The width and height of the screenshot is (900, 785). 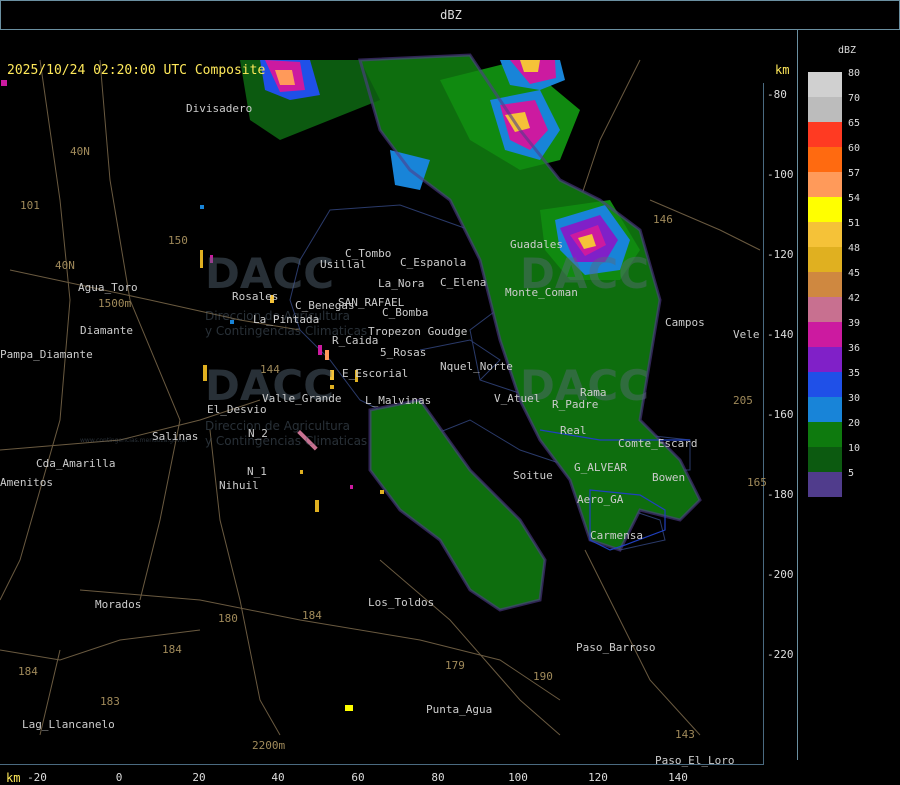 I want to click on window-title: dBZ, so click(x=451, y=15).